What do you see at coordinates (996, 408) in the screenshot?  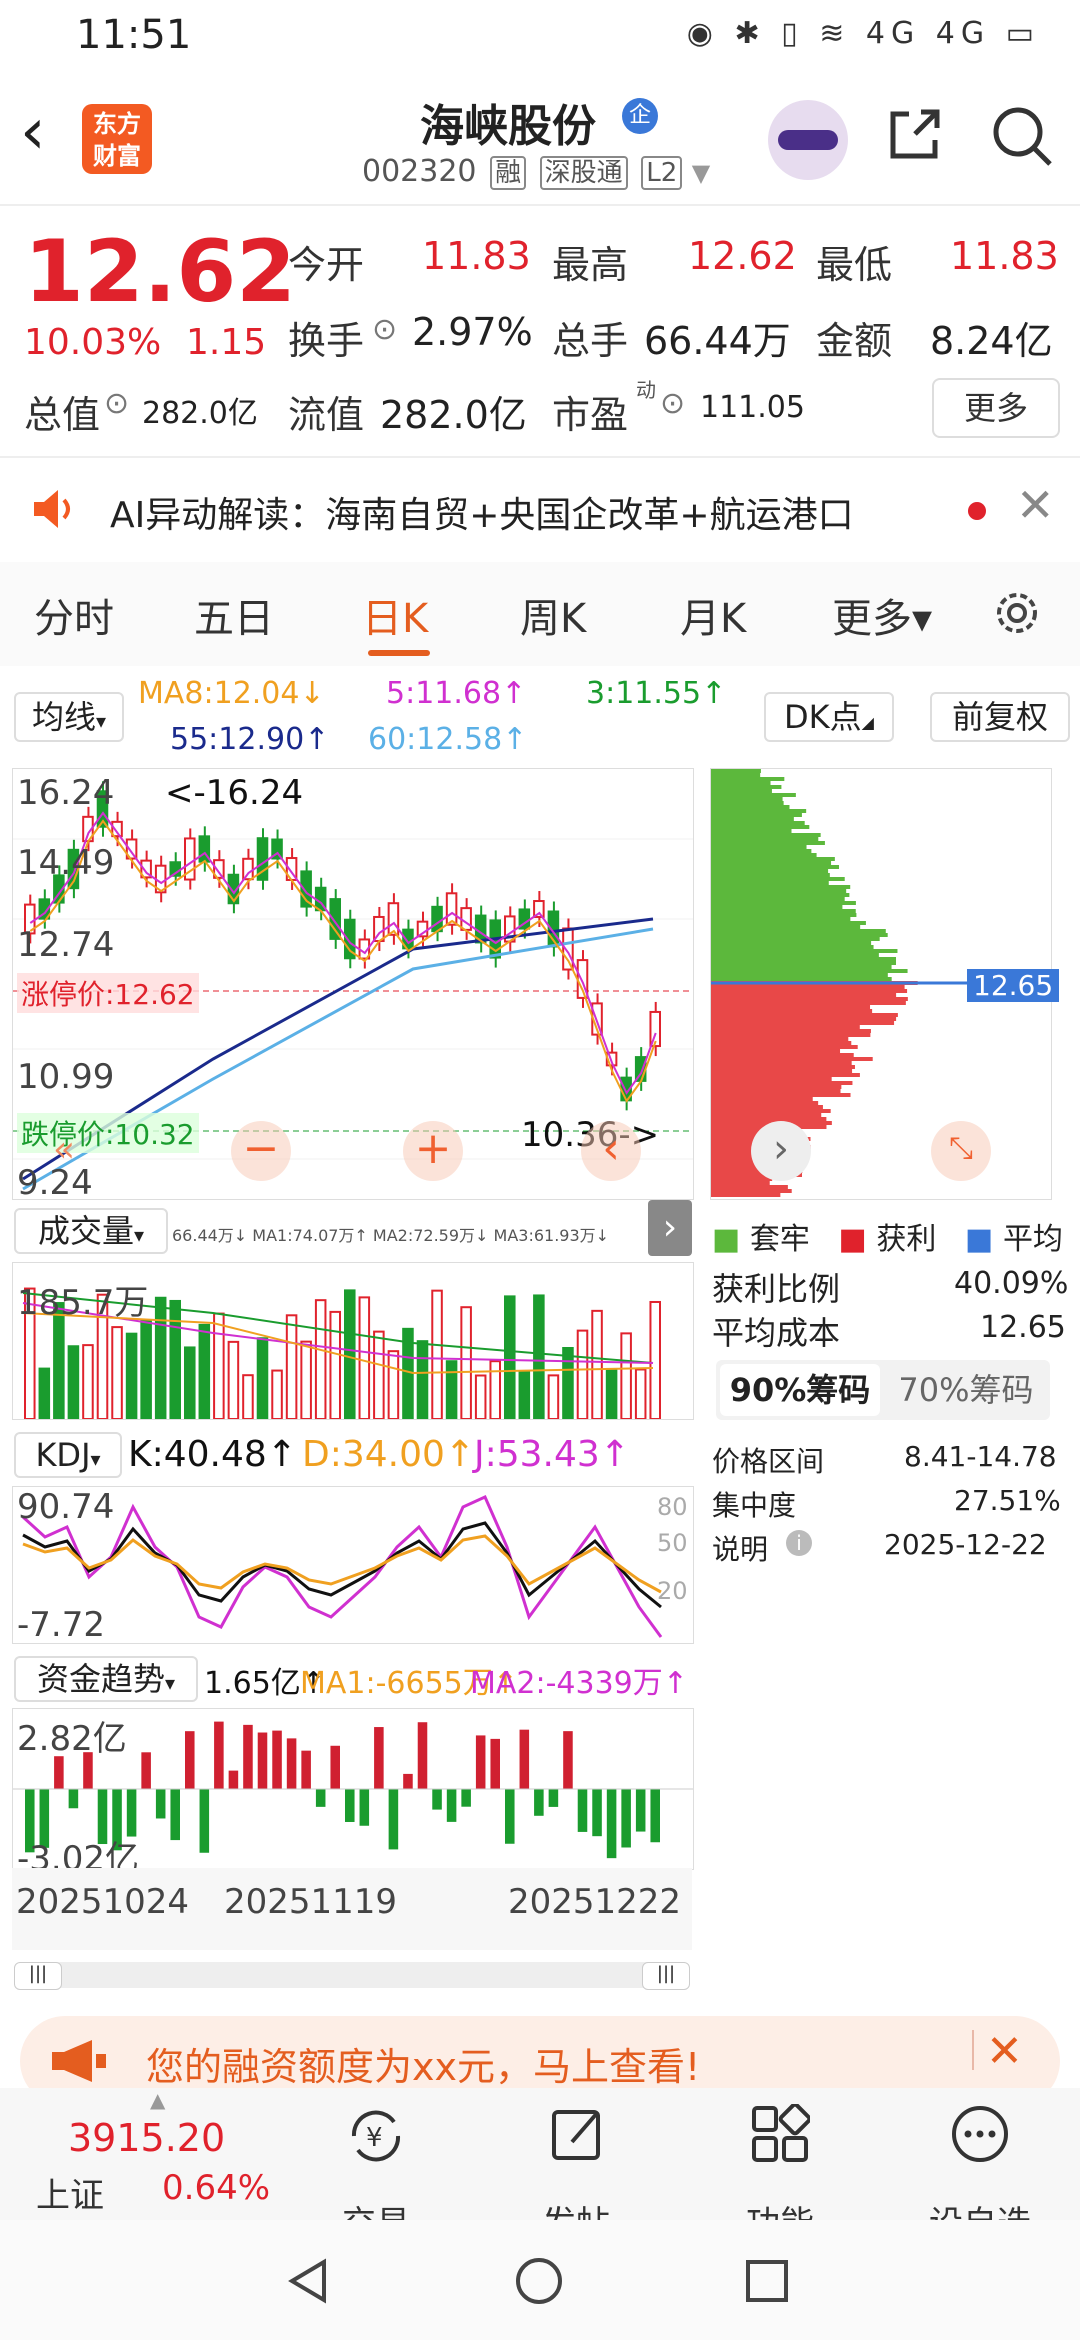 I see `more-button: 更多` at bounding box center [996, 408].